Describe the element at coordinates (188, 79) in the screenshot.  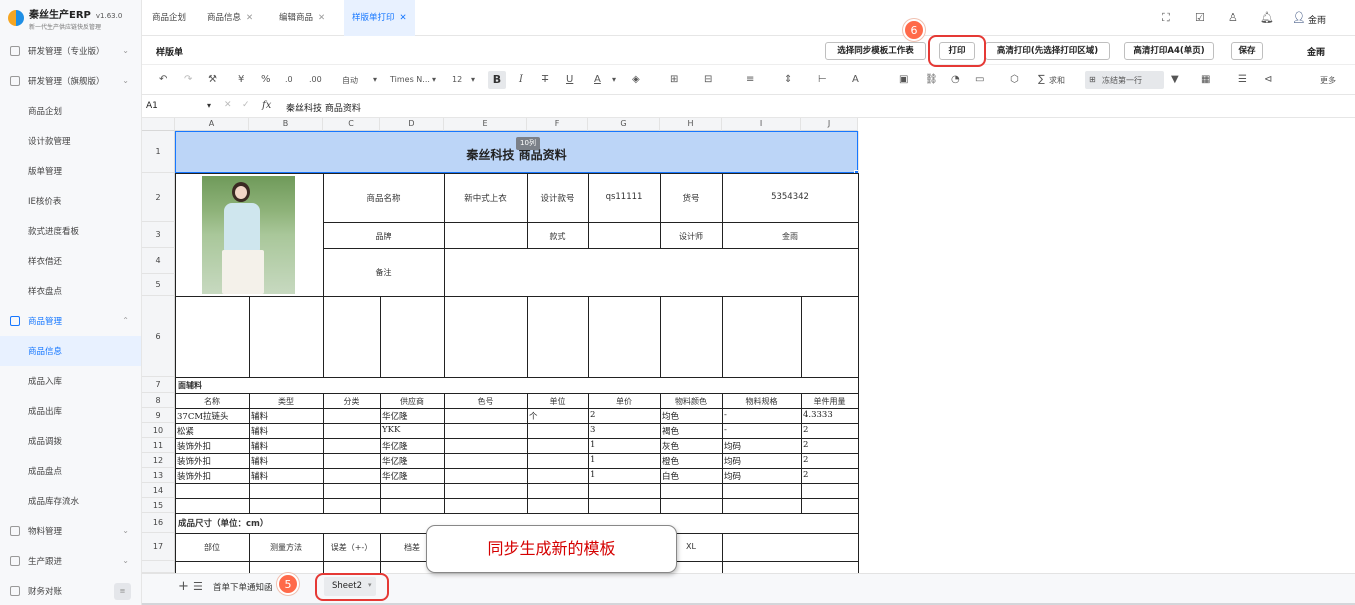
I see `redo-icon: ↷` at that location.